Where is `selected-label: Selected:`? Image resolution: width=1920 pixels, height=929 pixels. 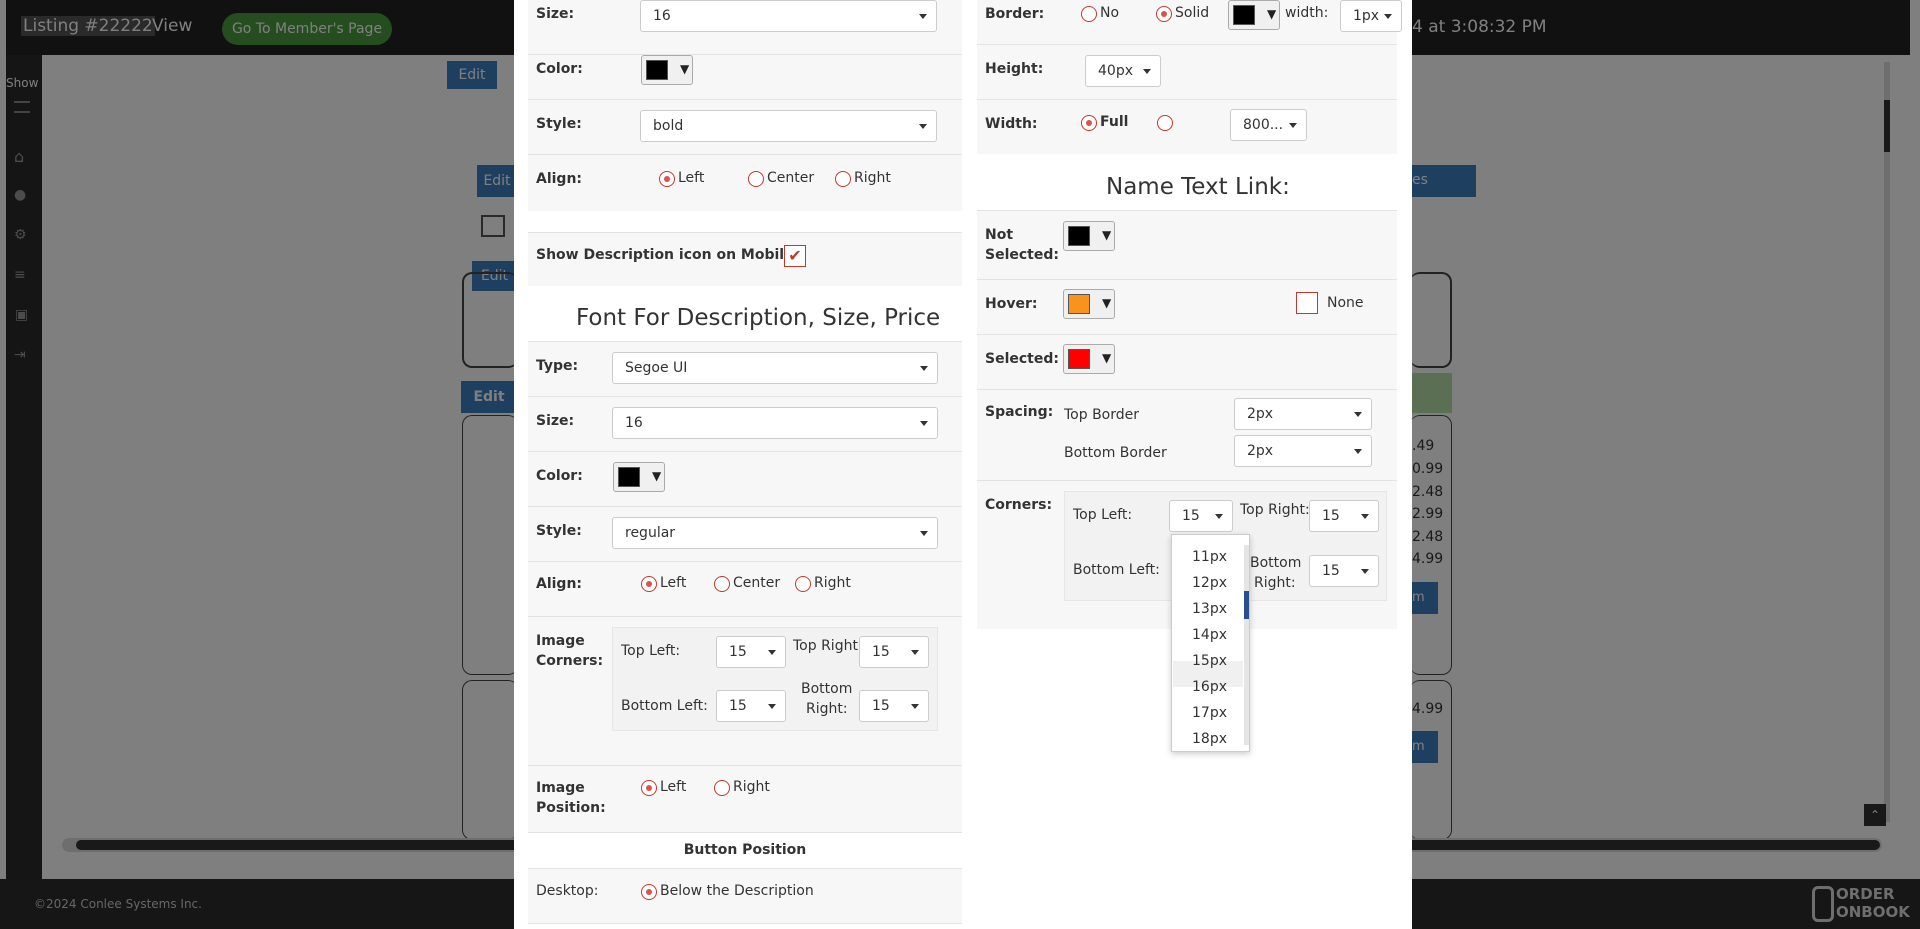
selected-label: Selected: is located at coordinates (1022, 359).